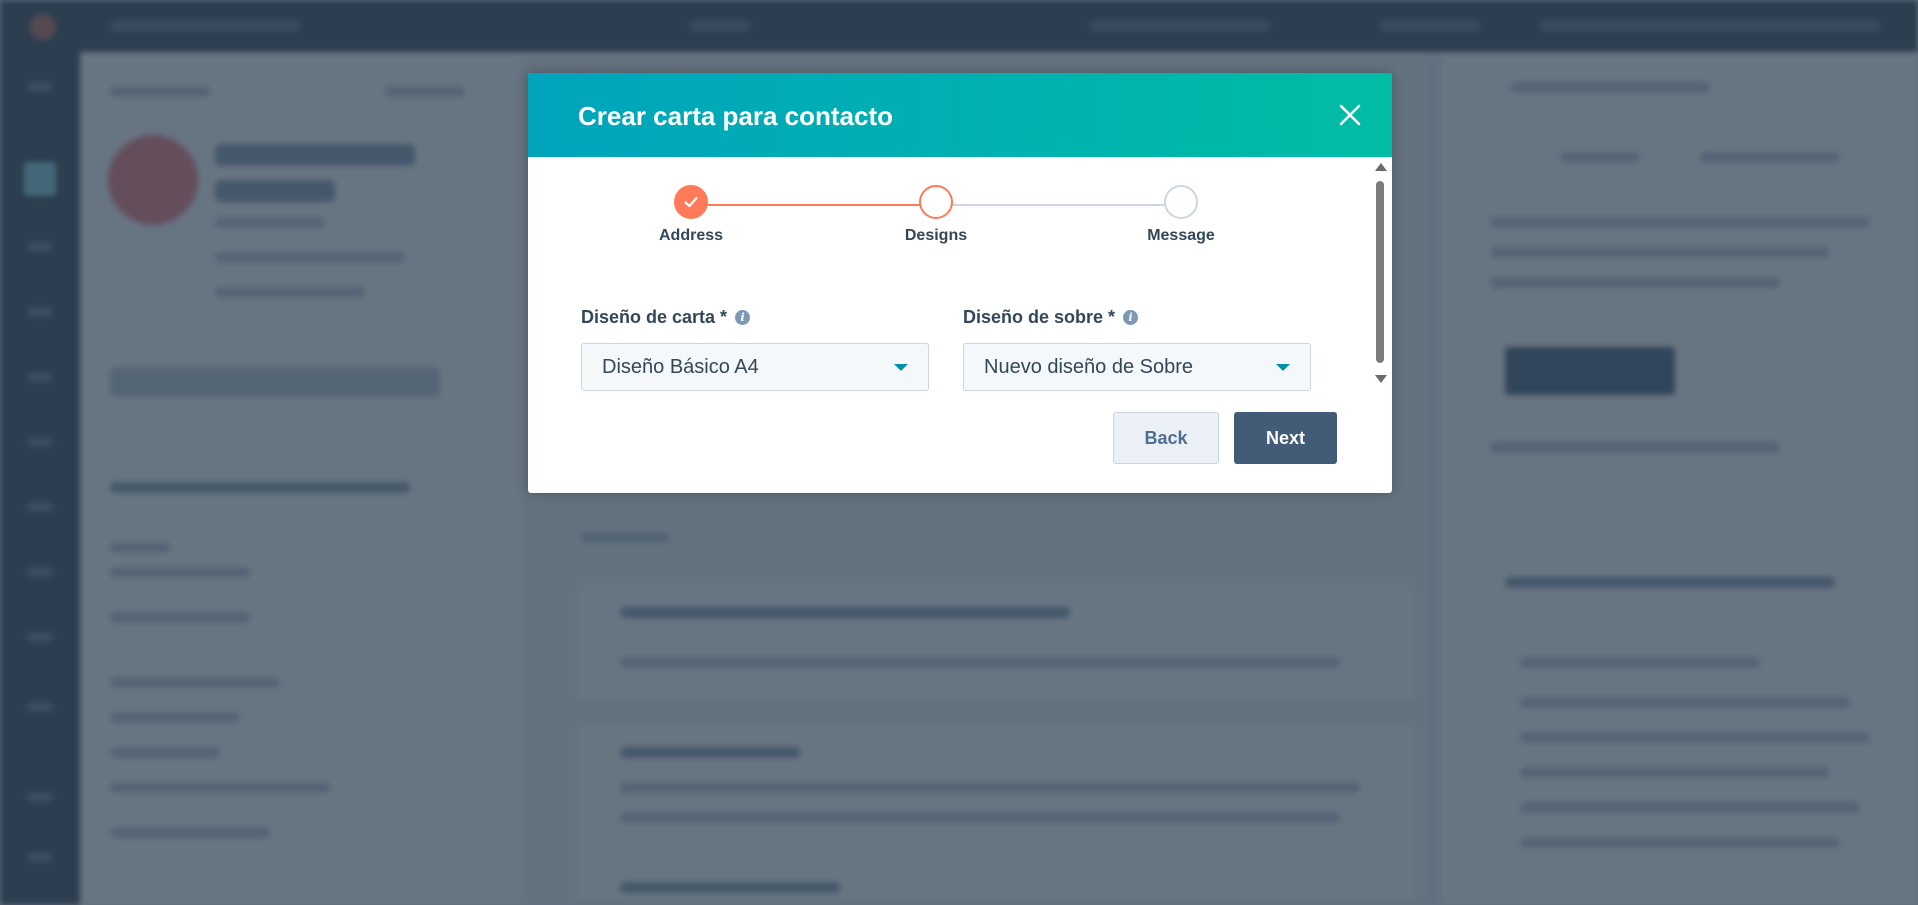  I want to click on modal-scrollbar, so click(1380, 273).